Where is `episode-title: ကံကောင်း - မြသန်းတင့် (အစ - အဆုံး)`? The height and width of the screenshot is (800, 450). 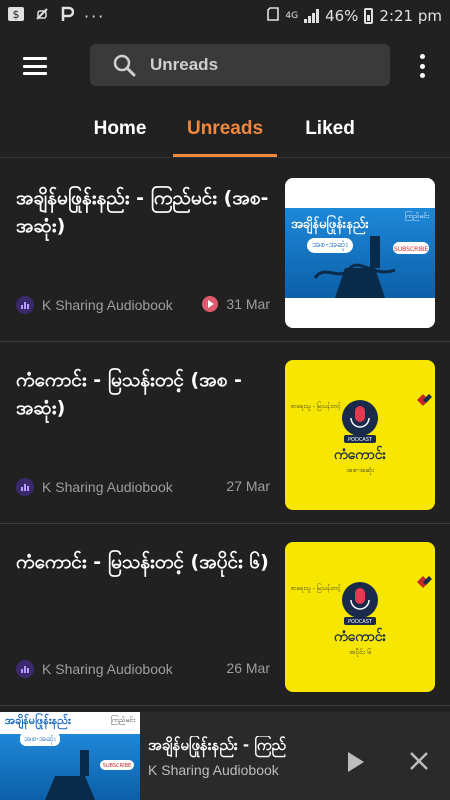
episode-title: ကံကောင်း - မြသန်းတင့် (အစ - အဆုံး) is located at coordinates (143, 394).